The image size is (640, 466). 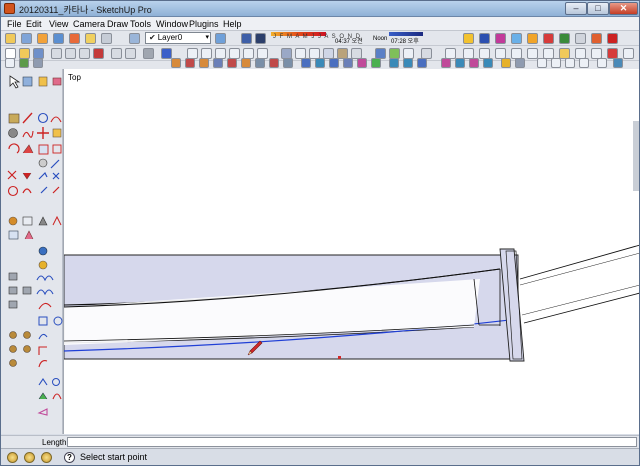 I want to click on pan-tool-icon, so click(x=27, y=191).